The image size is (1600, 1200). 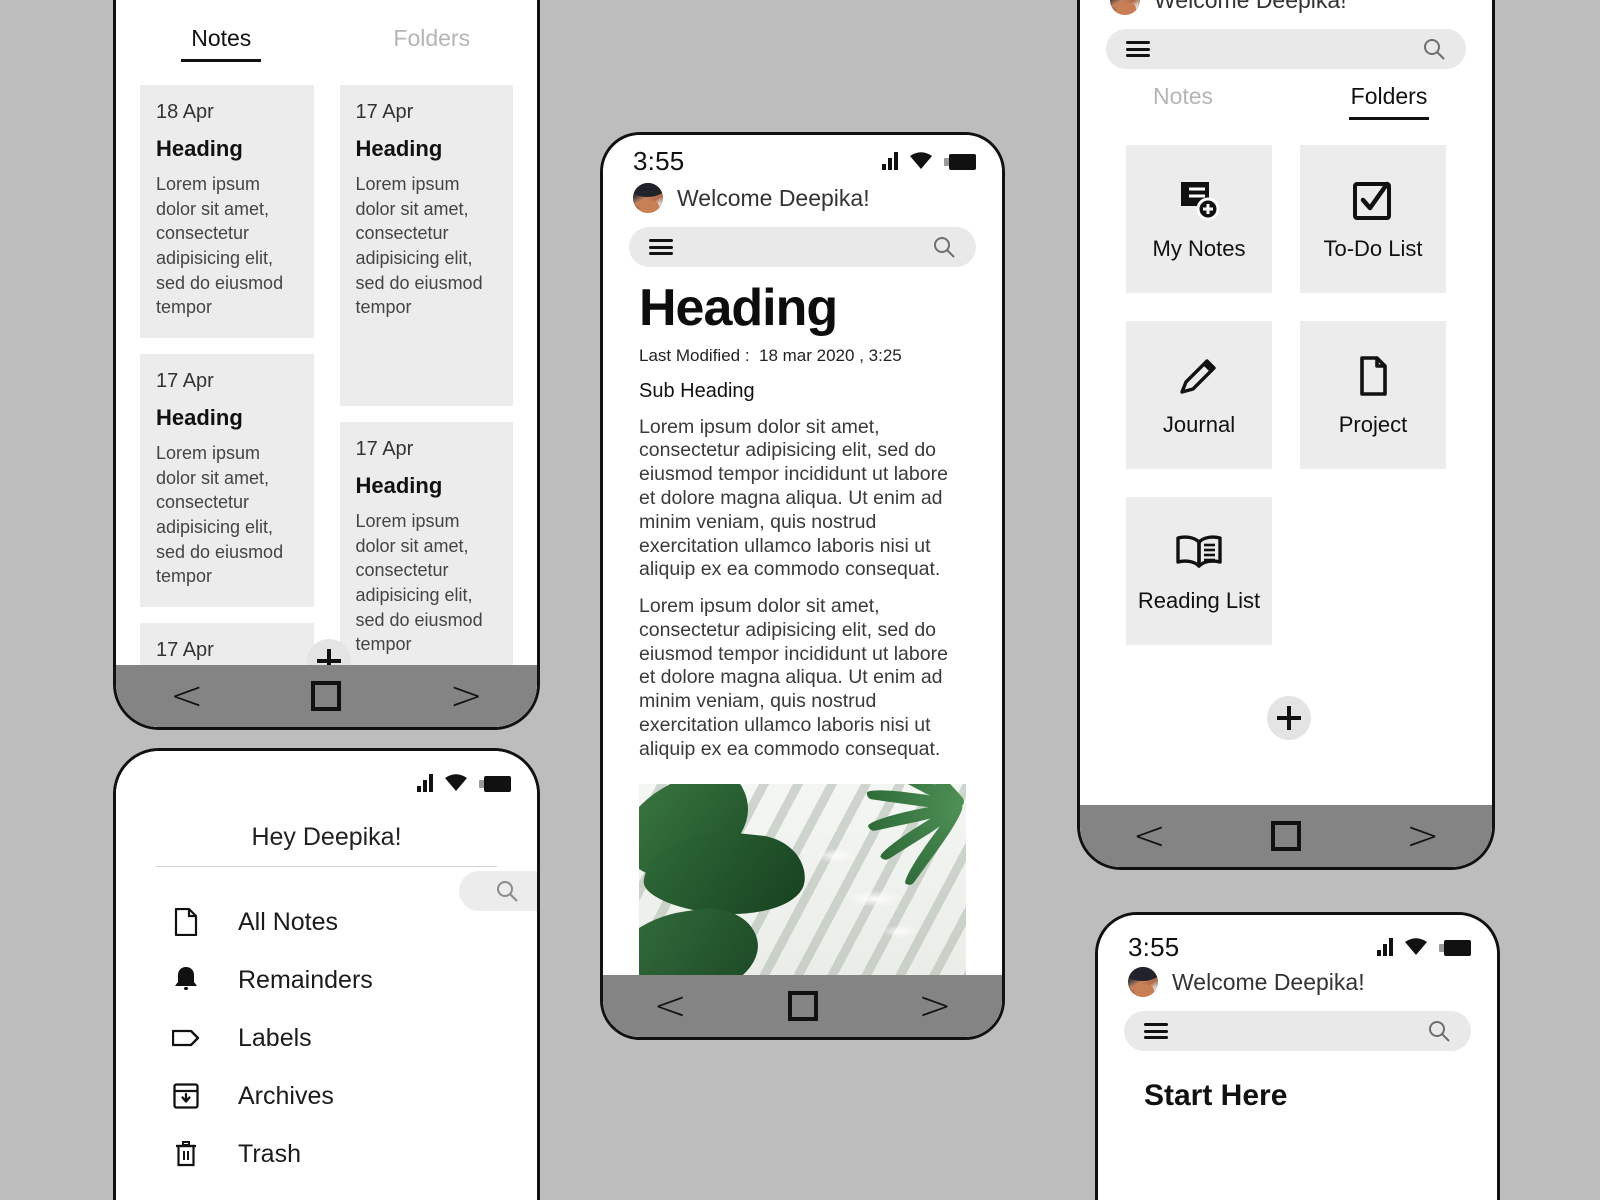 What do you see at coordinates (498, 891) in the screenshot?
I see `drawer-search-button` at bounding box center [498, 891].